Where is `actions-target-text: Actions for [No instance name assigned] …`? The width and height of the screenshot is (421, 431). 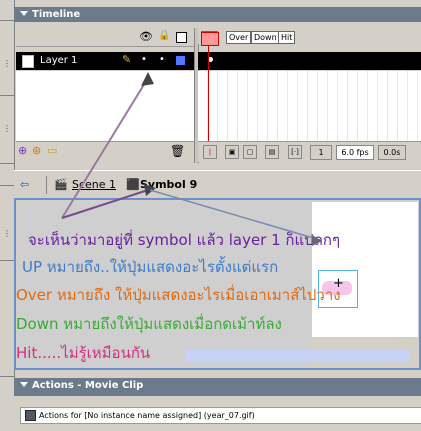 actions-target-text: Actions for [No instance name assigned] … is located at coordinates (147, 415).